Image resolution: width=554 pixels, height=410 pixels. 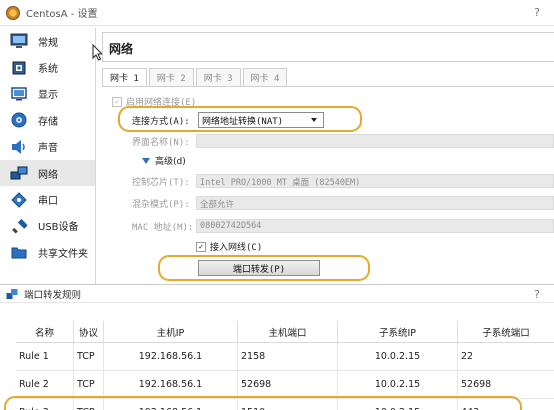 What do you see at coordinates (288, 404) in the screenshot?
I see `cell-host-port: 1510` at bounding box center [288, 404].